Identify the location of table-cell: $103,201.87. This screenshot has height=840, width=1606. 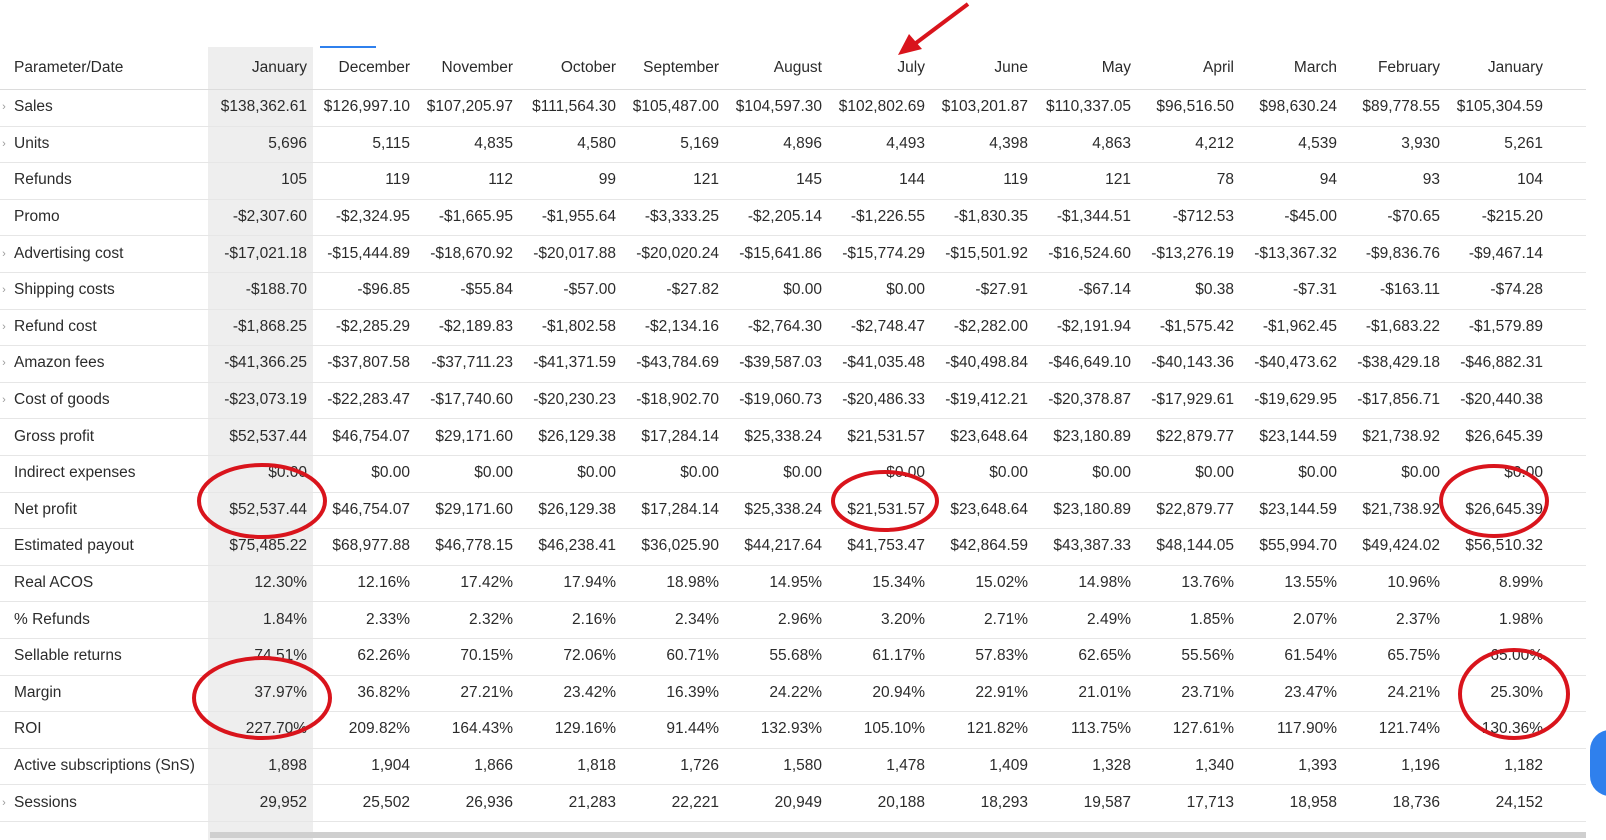
(984, 107).